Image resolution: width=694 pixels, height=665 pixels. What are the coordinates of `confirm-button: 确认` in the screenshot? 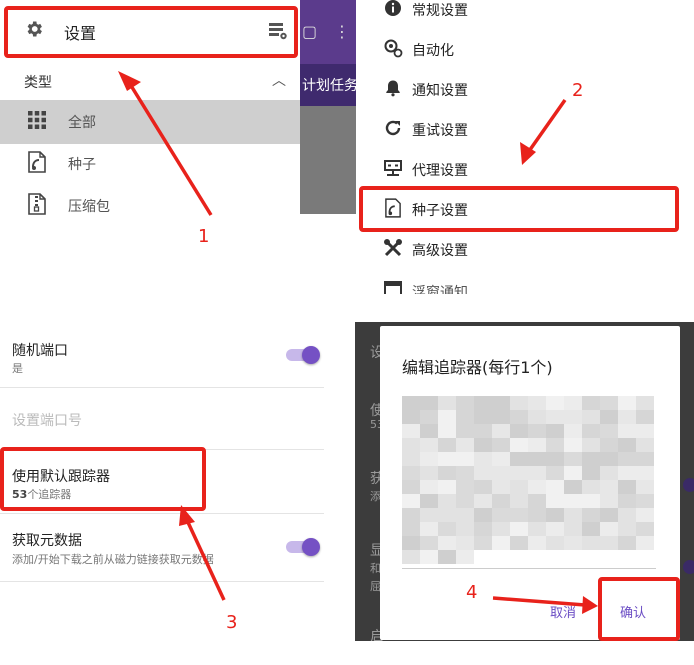 It's located at (633, 611).